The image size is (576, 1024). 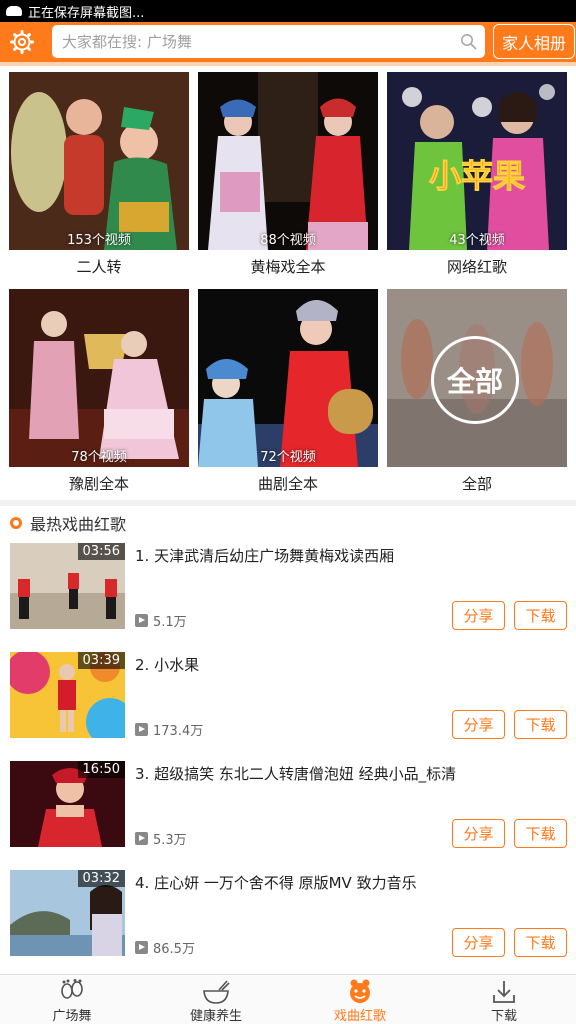 I want to click on category-yuju: 78个视频 豫剧全本, so click(x=99, y=392).